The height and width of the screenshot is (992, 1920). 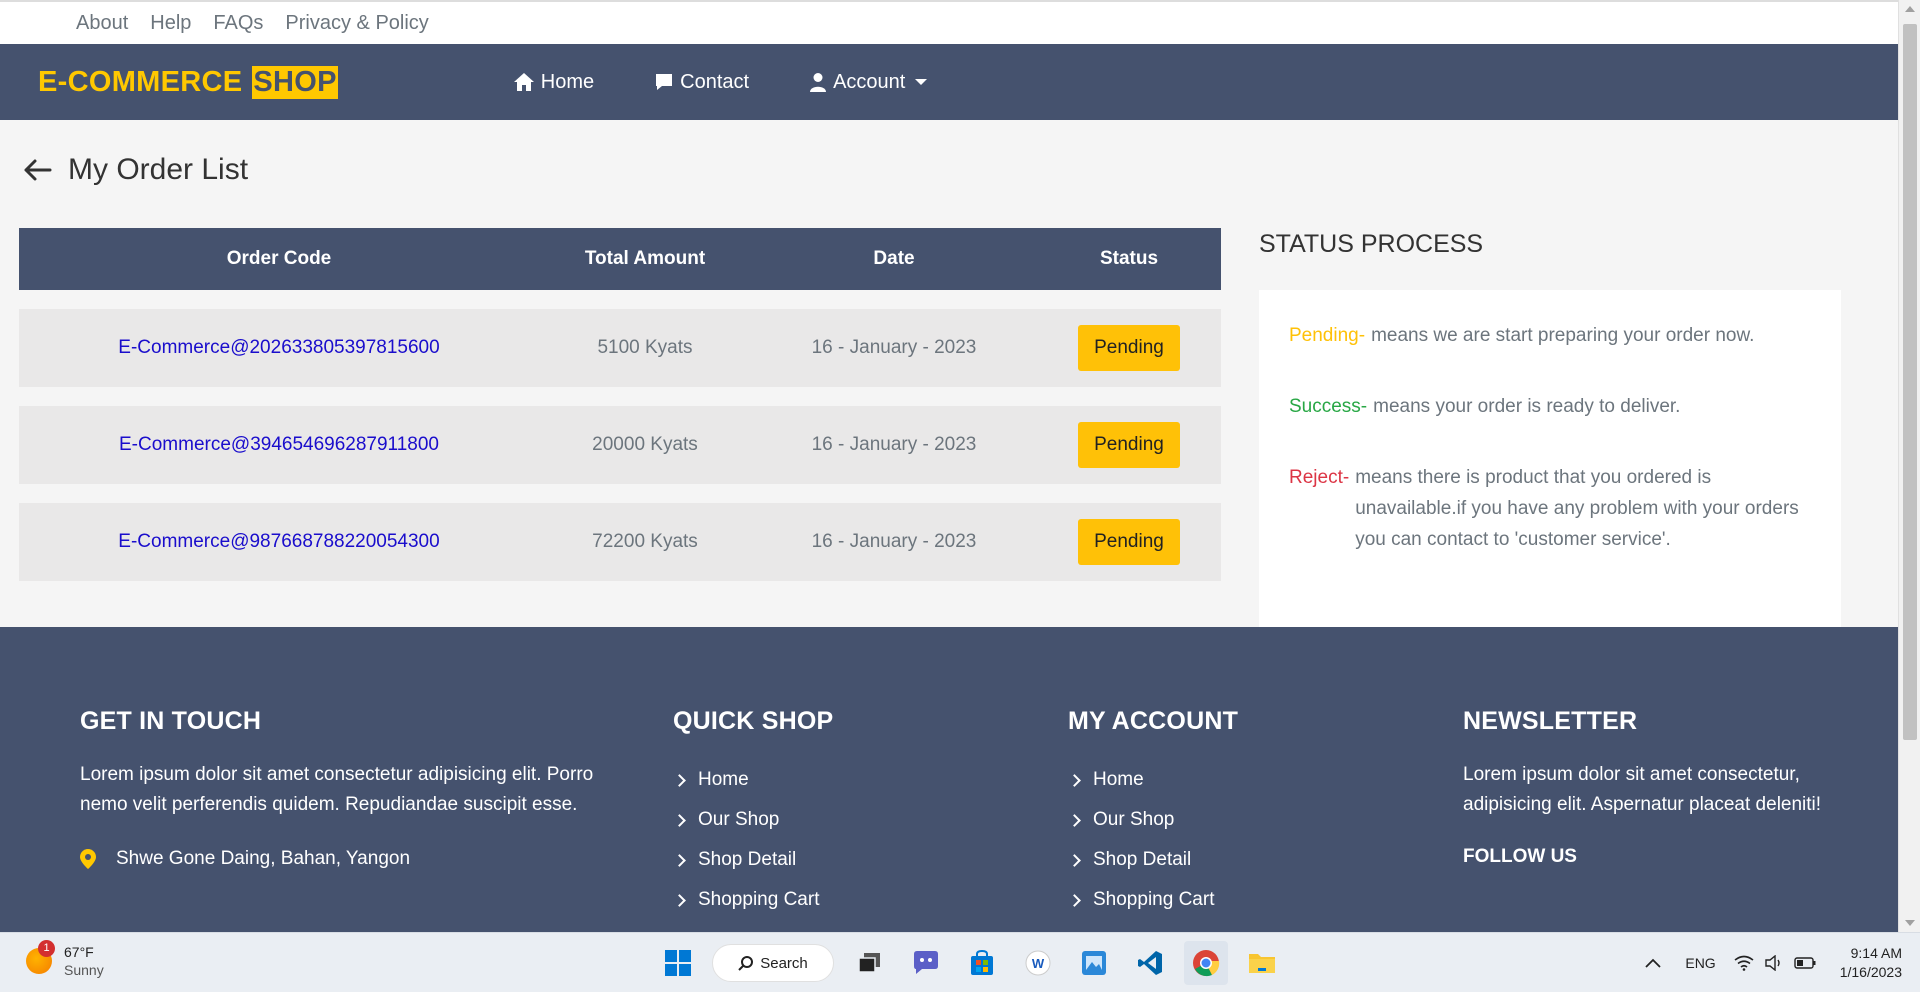 What do you see at coordinates (1094, 963) in the screenshot?
I see `photo-app-icon` at bounding box center [1094, 963].